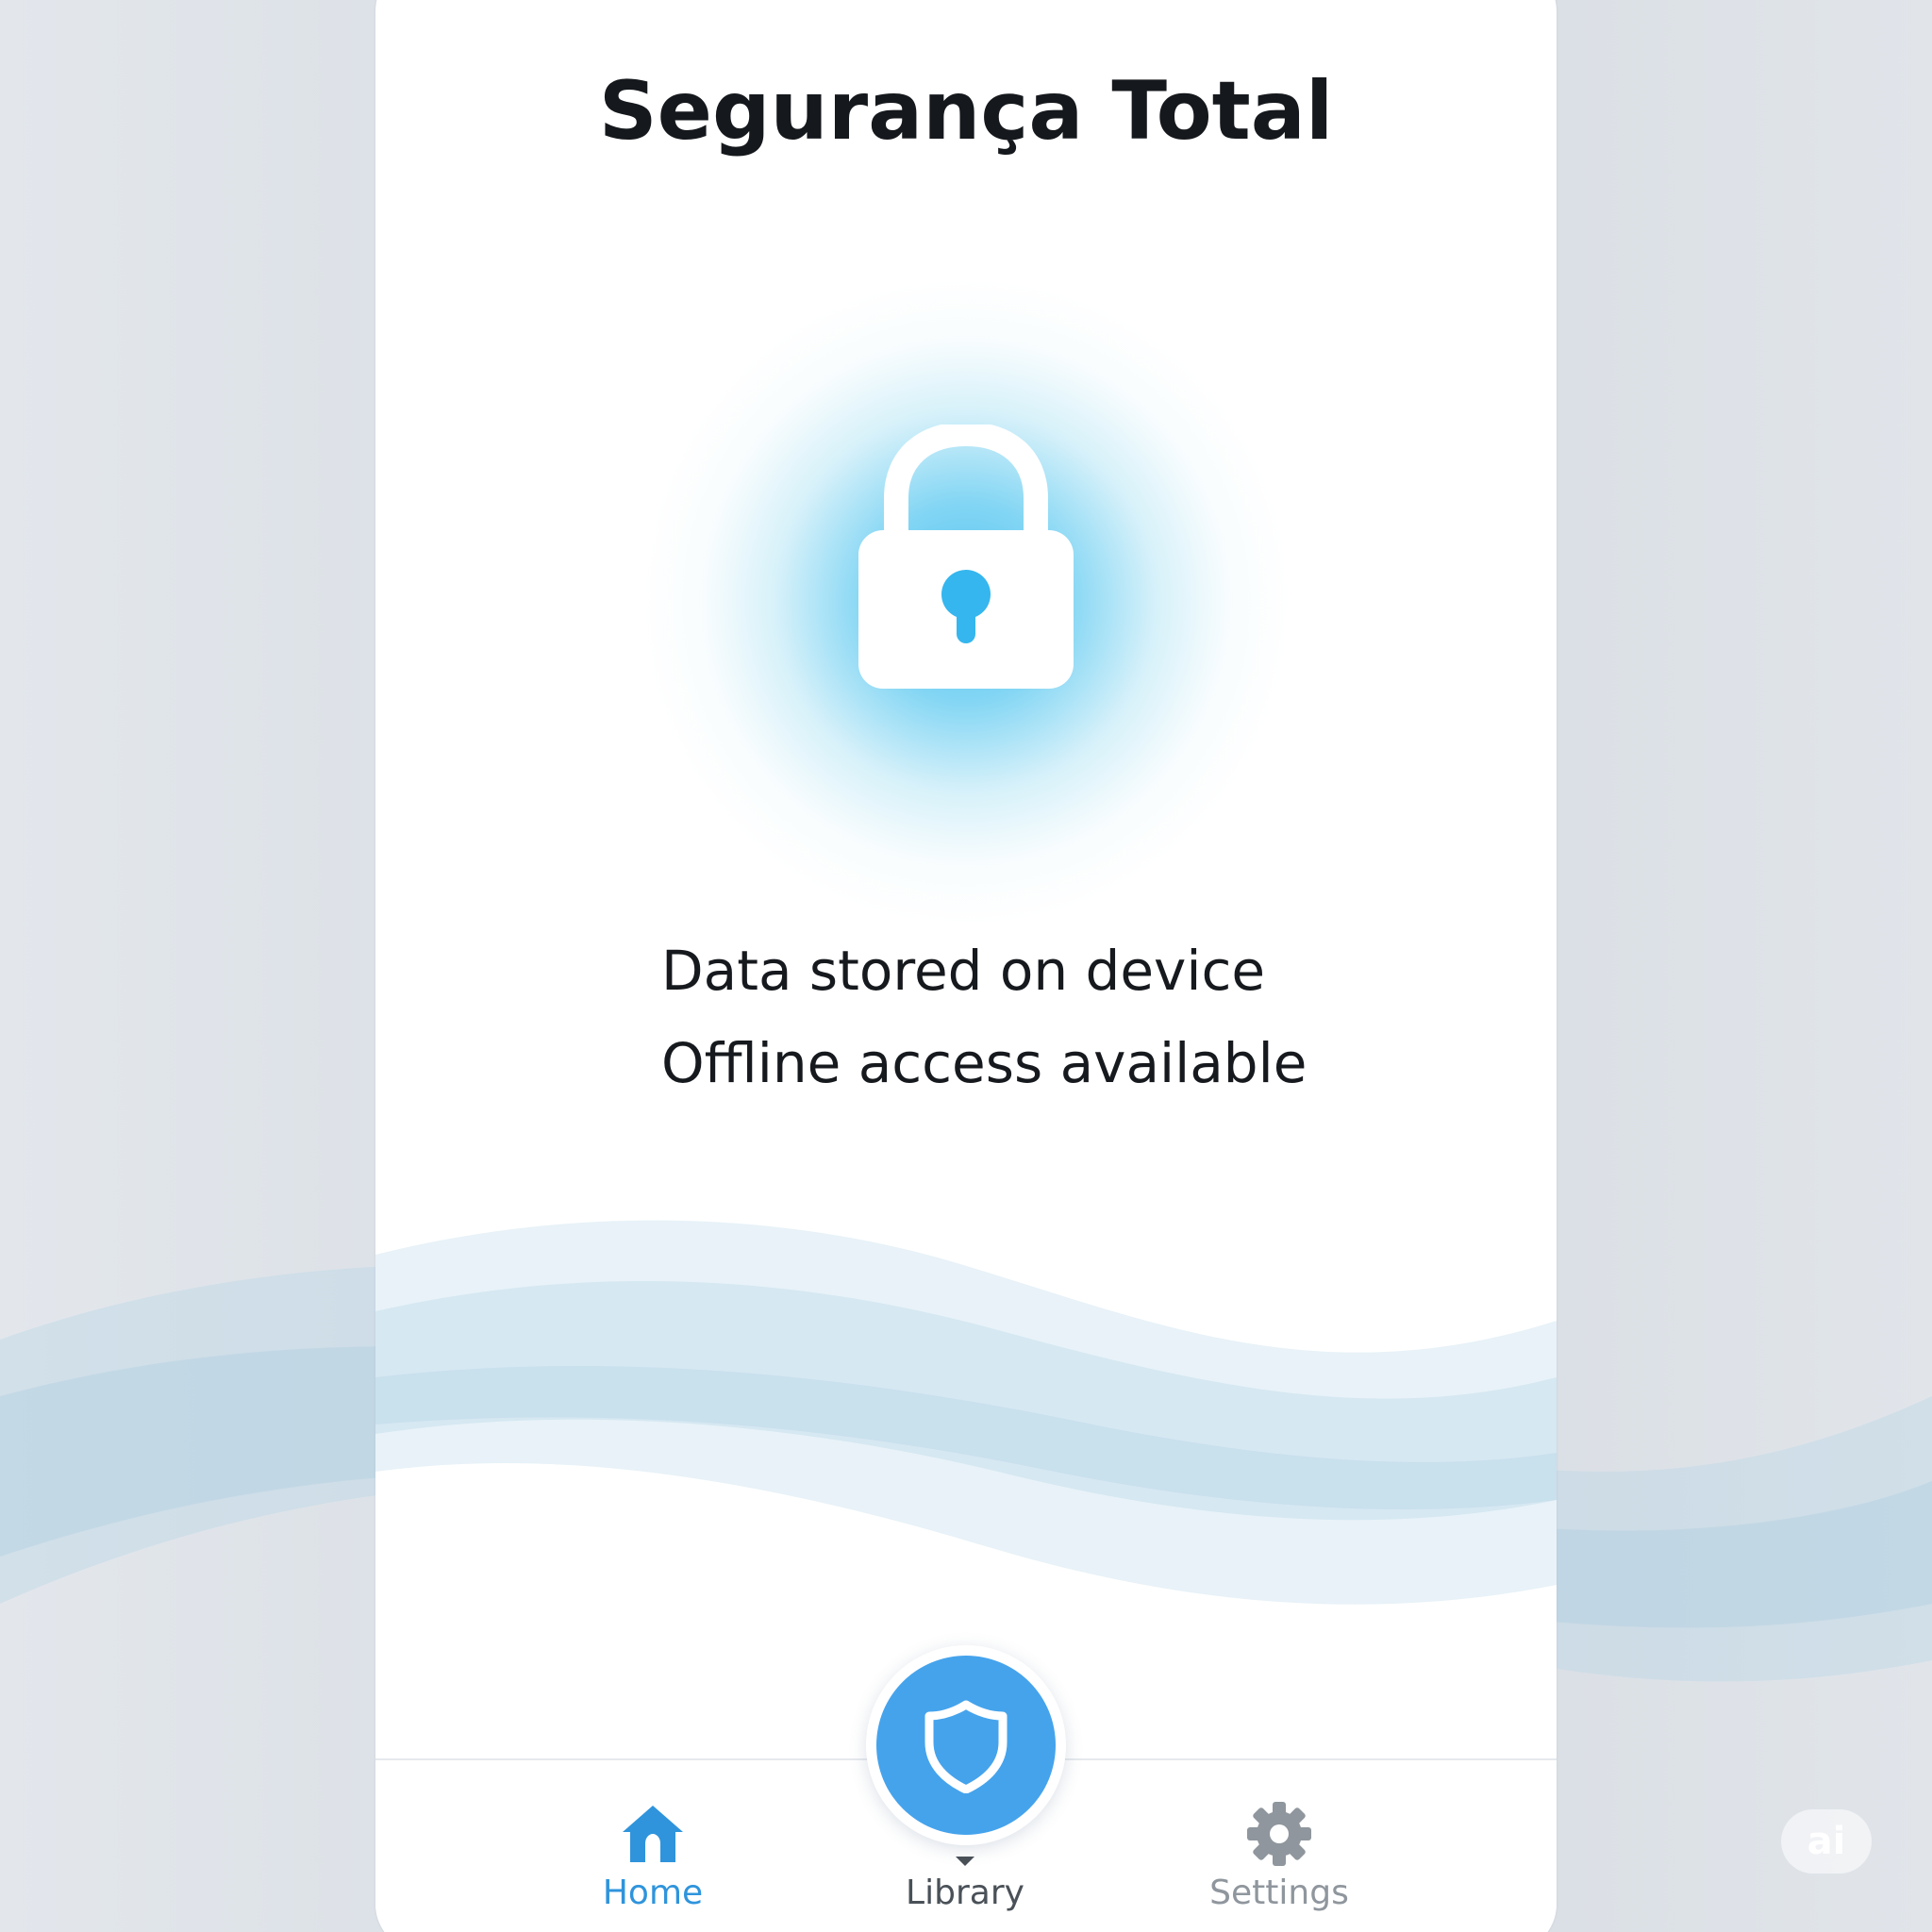 This screenshot has height=1932, width=1932. What do you see at coordinates (964, 971) in the screenshot?
I see `info-line-storage: Data stored on device` at bounding box center [964, 971].